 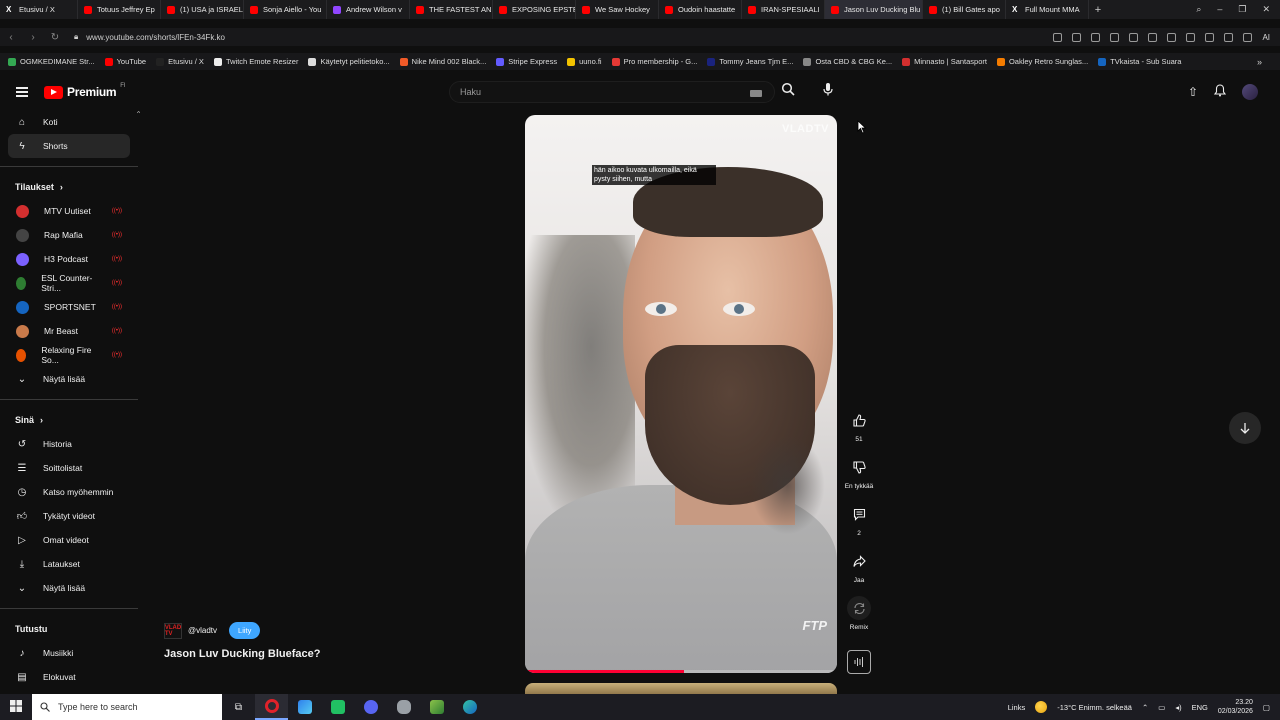 What do you see at coordinates (859, 514) in the screenshot?
I see `comments-button` at bounding box center [859, 514].